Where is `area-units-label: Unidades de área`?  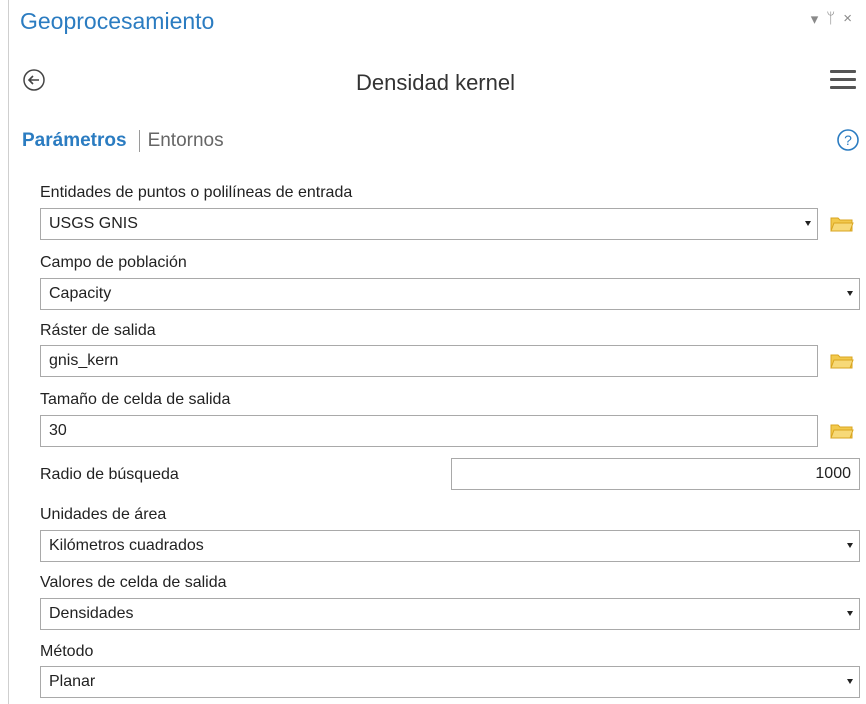 area-units-label: Unidades de área is located at coordinates (103, 514).